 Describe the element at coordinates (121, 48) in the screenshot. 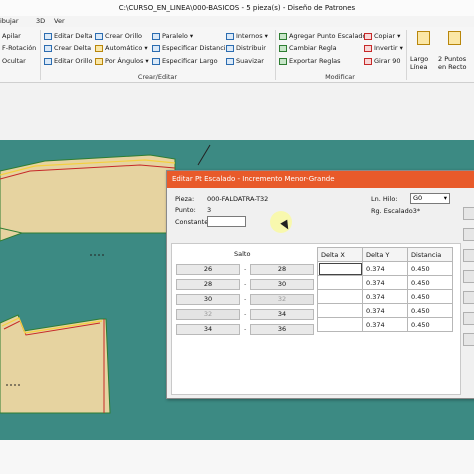

I see `ribbon-automatico: Automático ▾` at that location.